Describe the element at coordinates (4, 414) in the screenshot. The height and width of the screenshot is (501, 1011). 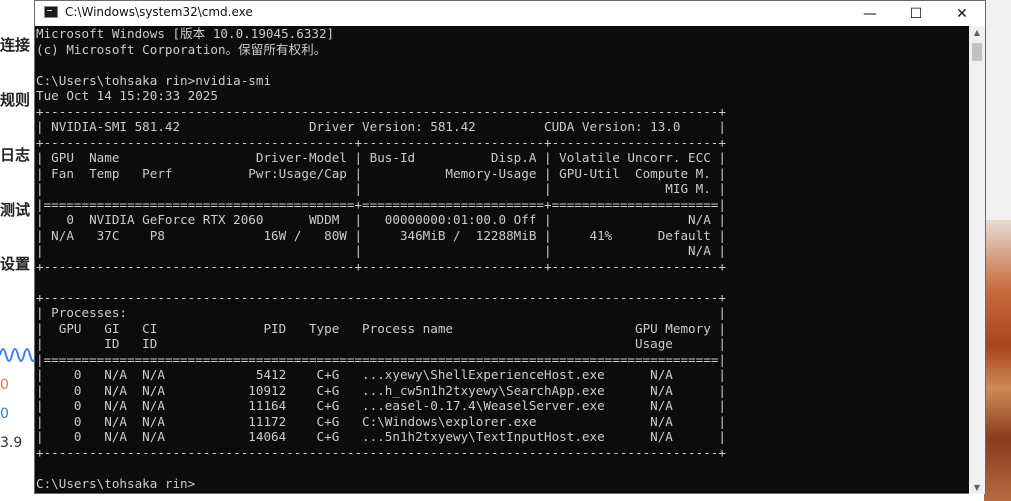
I see `download-speed-value: 0` at that location.